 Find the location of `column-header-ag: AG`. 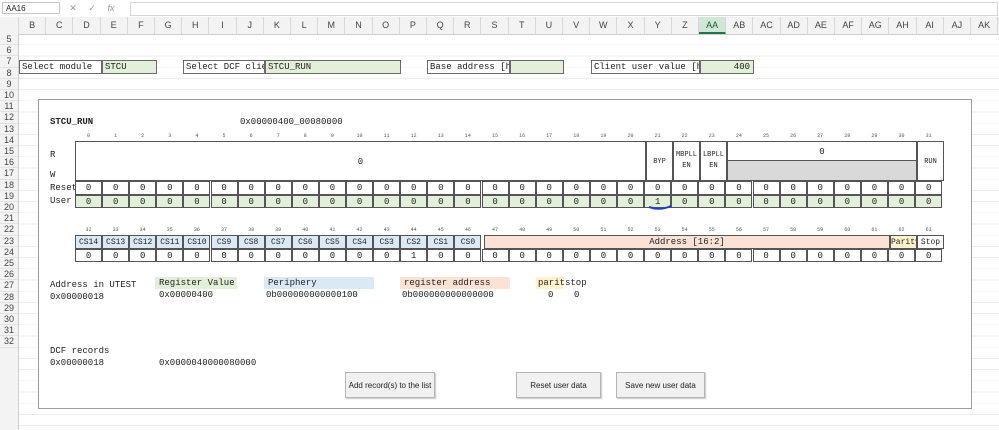

column-header-ag: AG is located at coordinates (876, 25).